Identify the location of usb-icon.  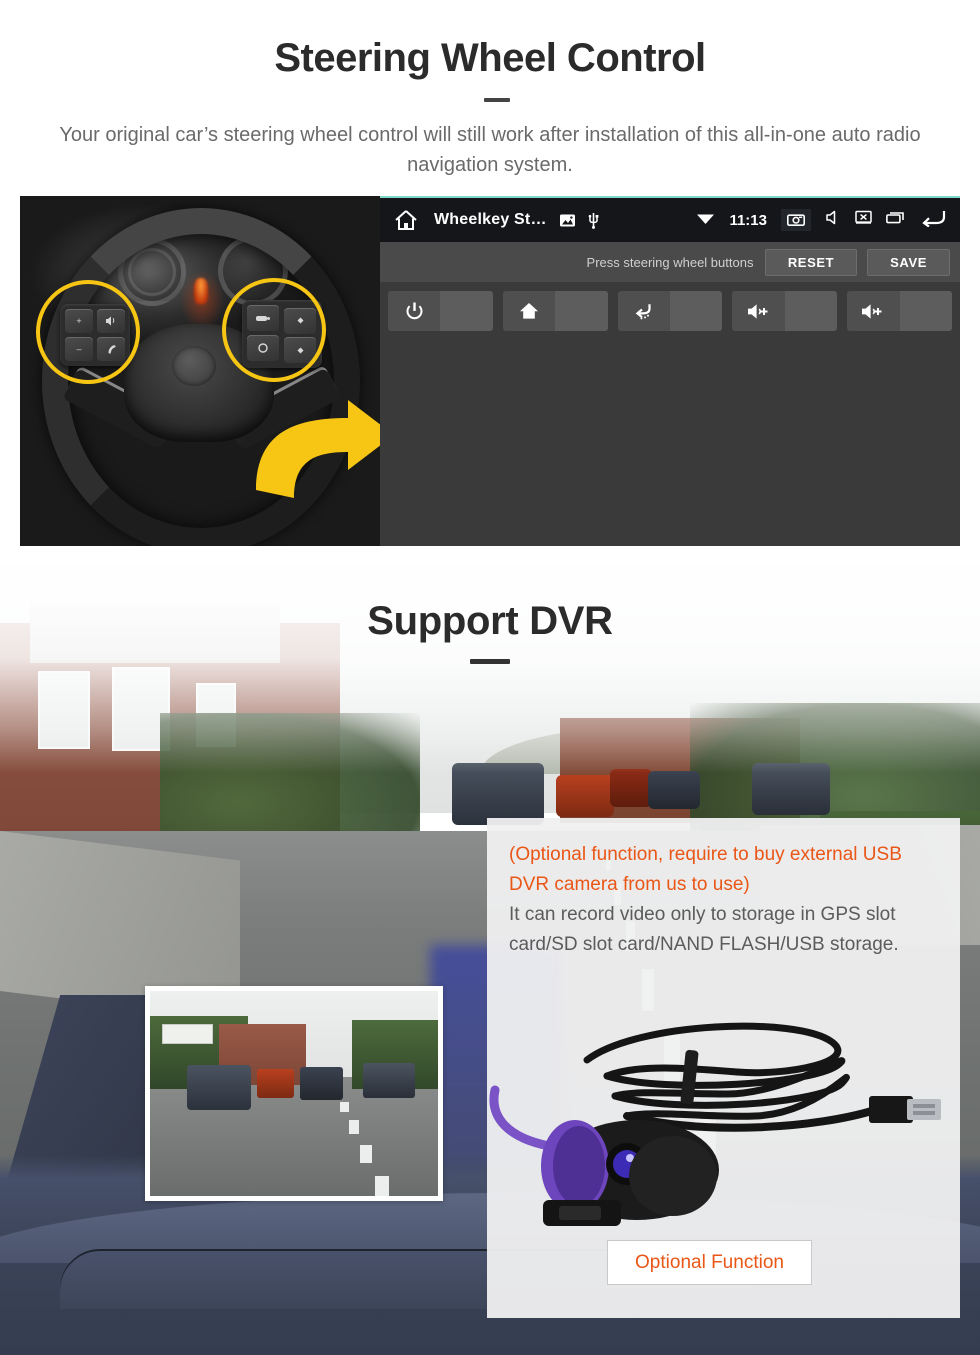
(593, 220).